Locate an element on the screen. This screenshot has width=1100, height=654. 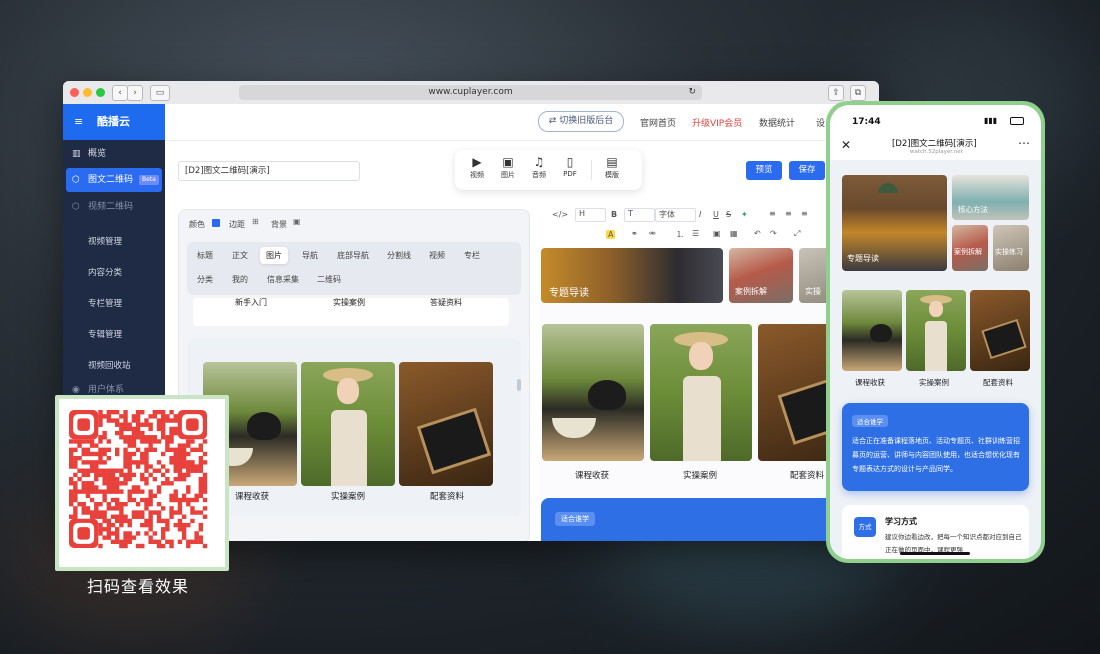
minimize-window-button is located at coordinates (87, 92).